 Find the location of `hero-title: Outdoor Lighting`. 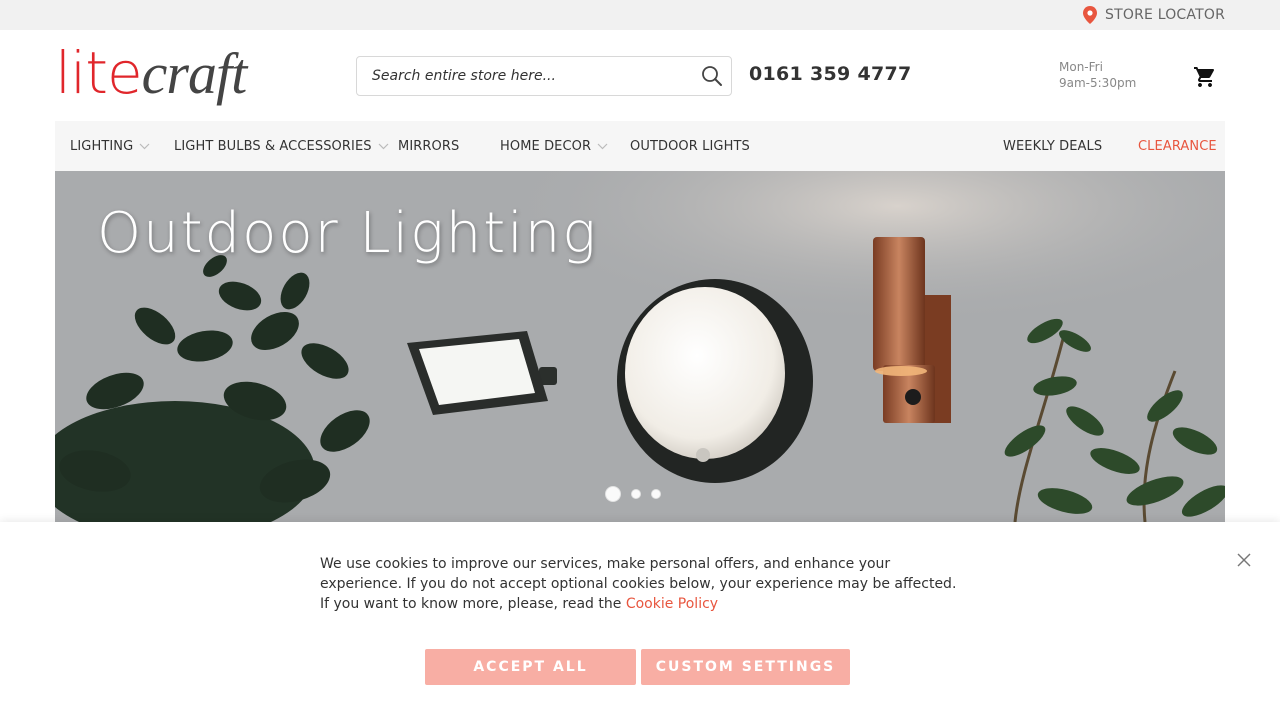

hero-title: Outdoor Lighting is located at coordinates (347, 233).